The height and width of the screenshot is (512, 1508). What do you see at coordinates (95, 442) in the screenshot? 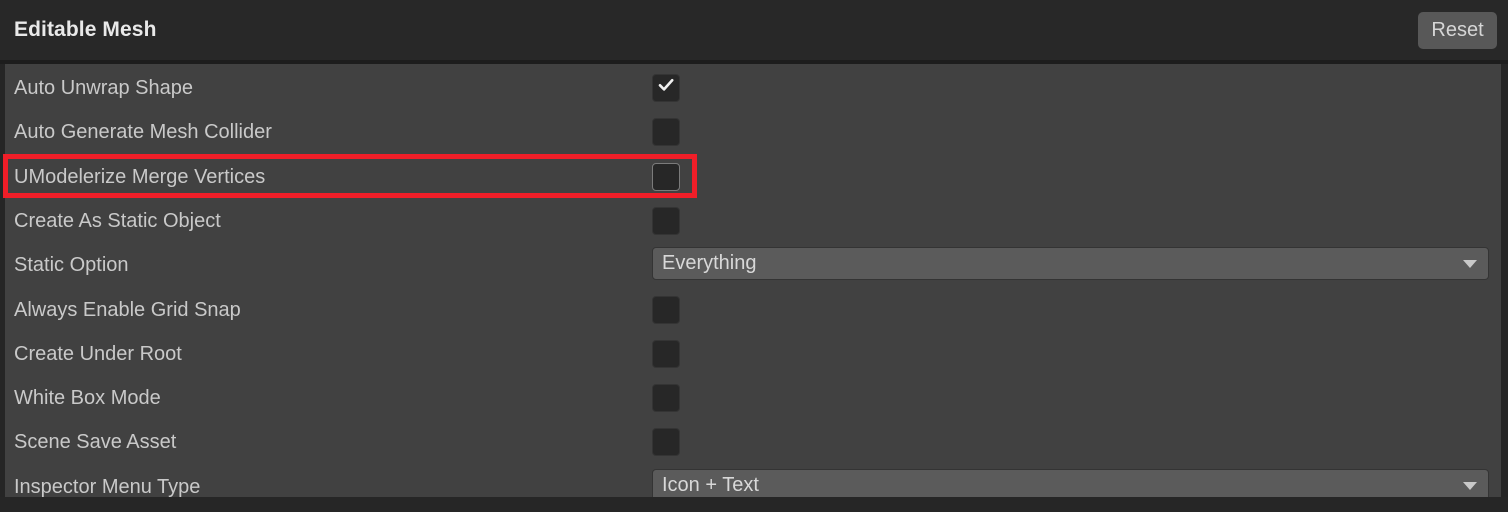
I see `property-label: Scene Save Asset` at bounding box center [95, 442].